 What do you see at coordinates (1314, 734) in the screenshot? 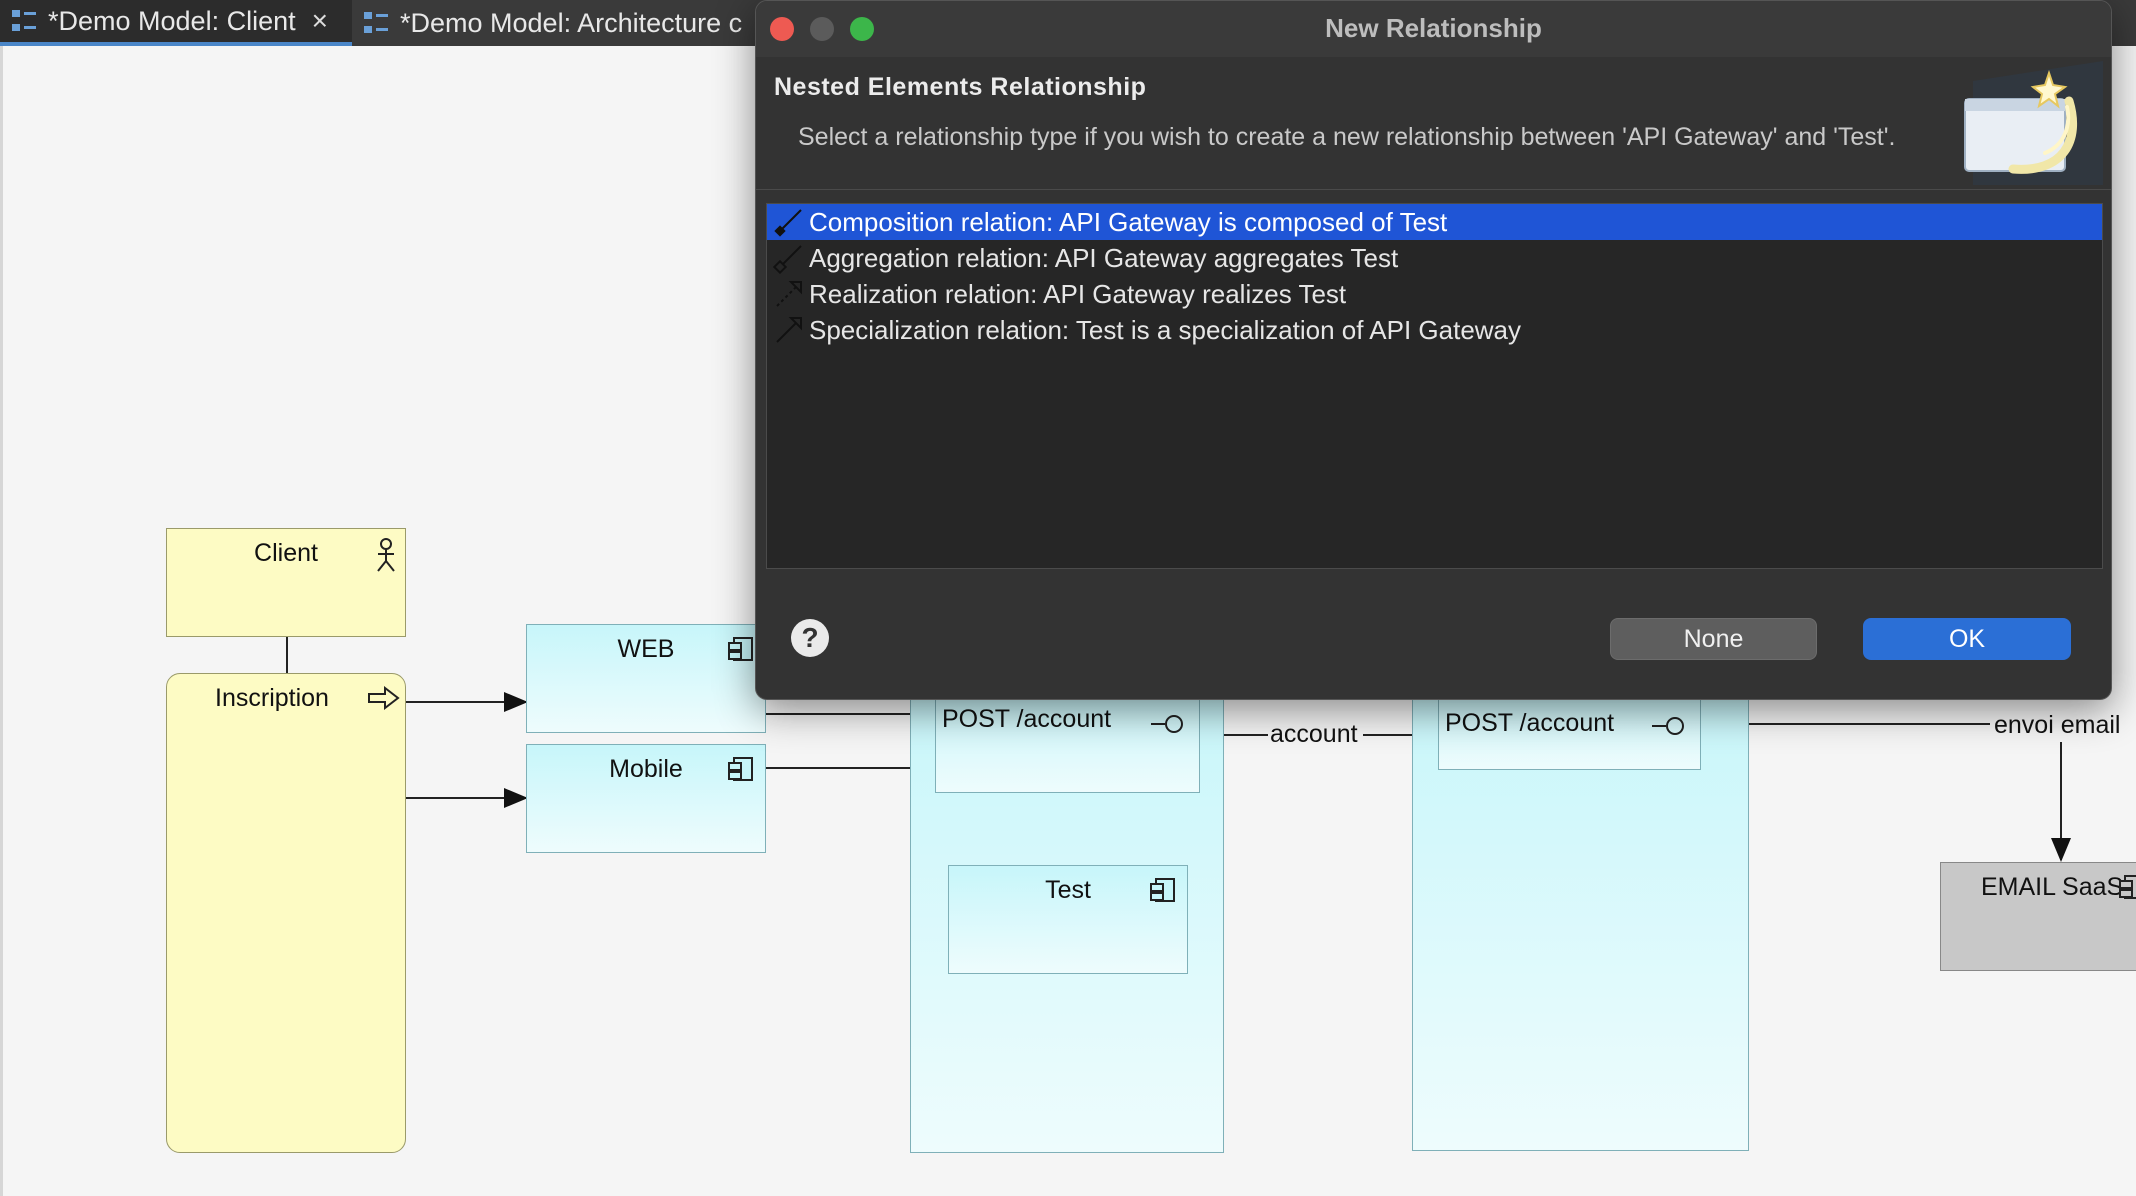
I see `edge-label-account: account` at bounding box center [1314, 734].